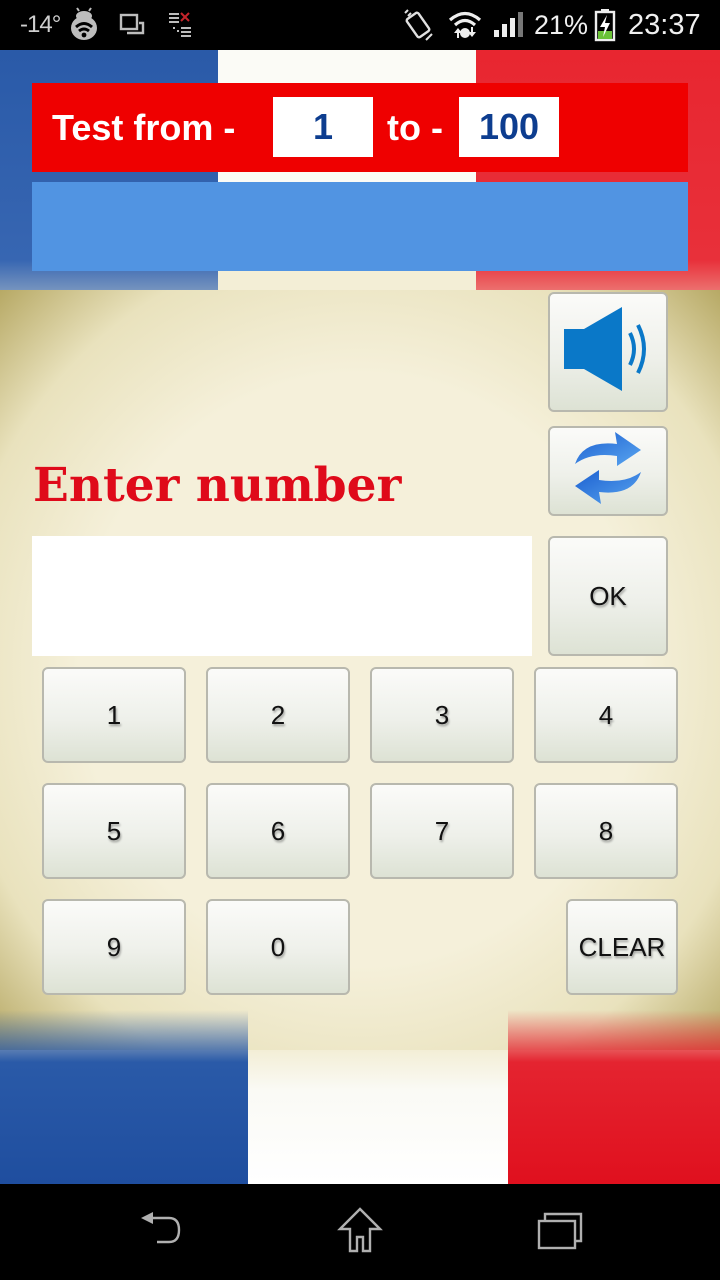 This screenshot has height=1280, width=720. What do you see at coordinates (378, 1117) in the screenshot?
I see `flag-white-stripe-bottom` at bounding box center [378, 1117].